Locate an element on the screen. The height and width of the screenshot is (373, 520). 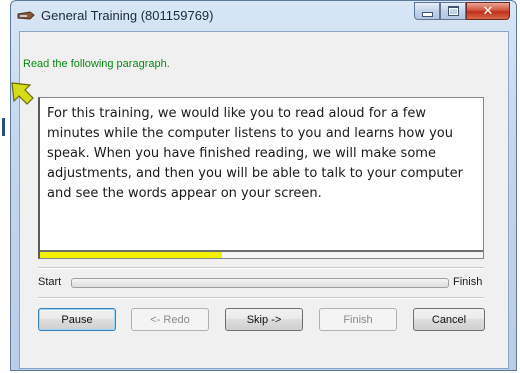
cancel-button: Cancel is located at coordinates (449, 319).